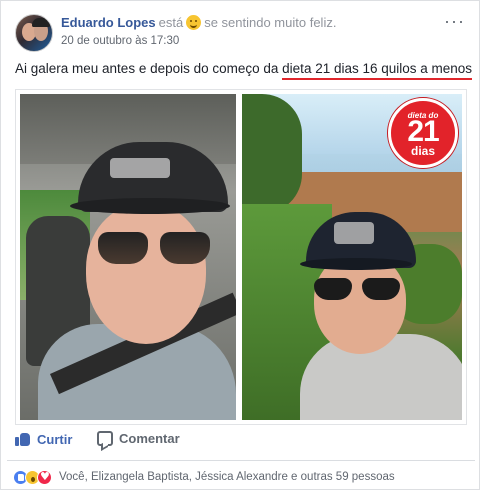  What do you see at coordinates (105, 438) in the screenshot?
I see `comment-bubble-icon` at bounding box center [105, 438].